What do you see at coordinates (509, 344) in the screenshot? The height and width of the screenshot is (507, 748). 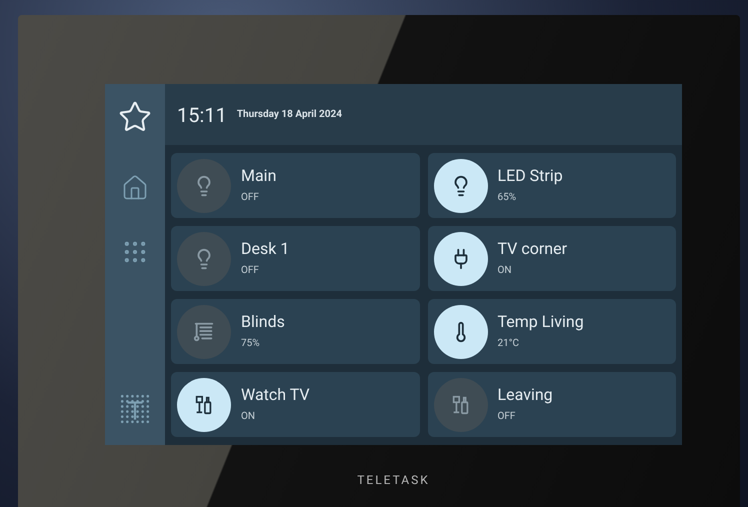 I see `tile-status: 21°C` at bounding box center [509, 344].